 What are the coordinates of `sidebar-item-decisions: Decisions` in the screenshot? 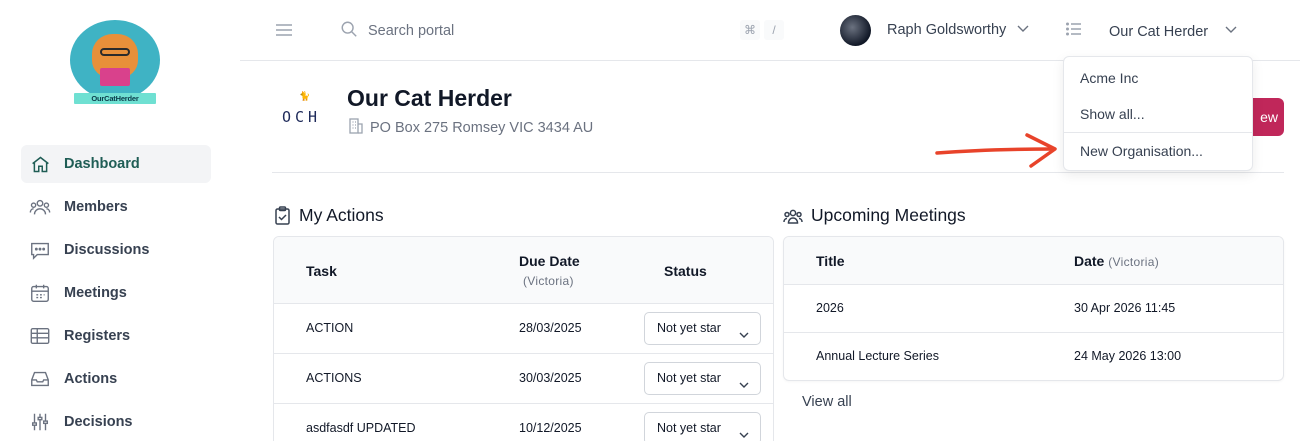 It's located at (116, 422).